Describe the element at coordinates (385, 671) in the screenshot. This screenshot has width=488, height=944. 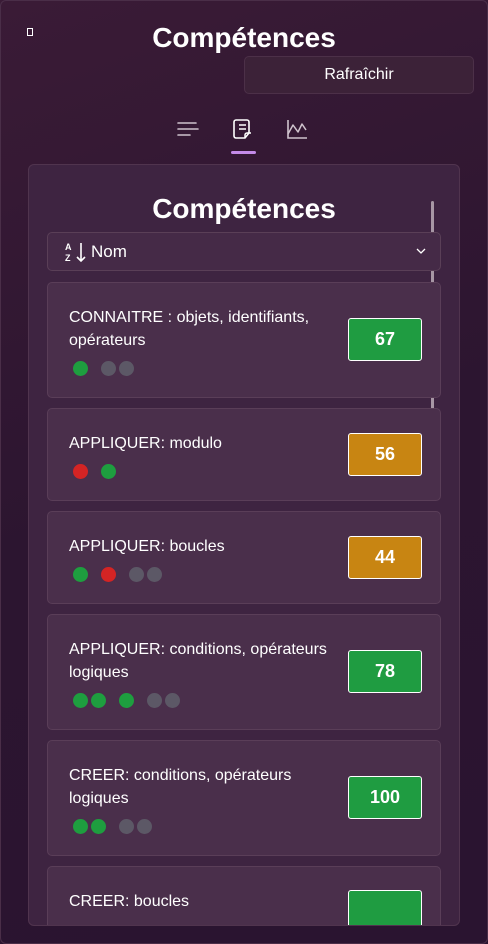
I see `score-badge: 78` at that location.